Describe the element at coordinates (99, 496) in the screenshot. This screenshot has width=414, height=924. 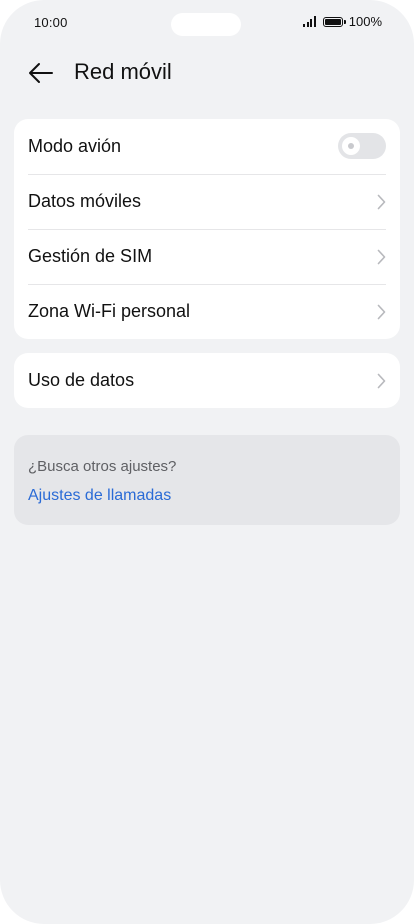
I see `call-settings-link: Ajustes de llamadas` at that location.